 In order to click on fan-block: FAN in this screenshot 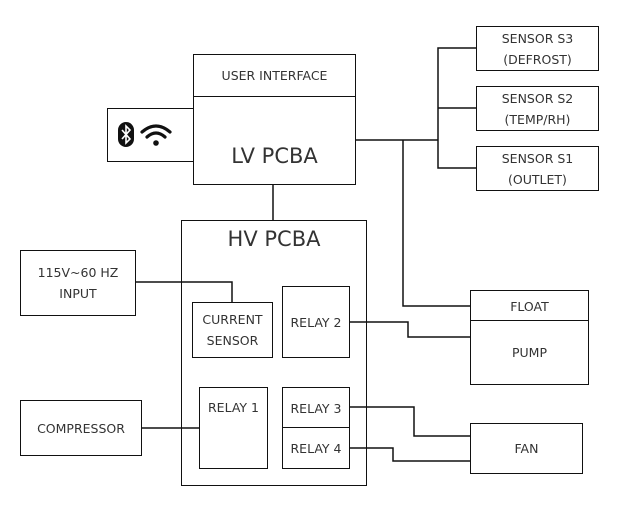, I will do `click(526, 448)`.